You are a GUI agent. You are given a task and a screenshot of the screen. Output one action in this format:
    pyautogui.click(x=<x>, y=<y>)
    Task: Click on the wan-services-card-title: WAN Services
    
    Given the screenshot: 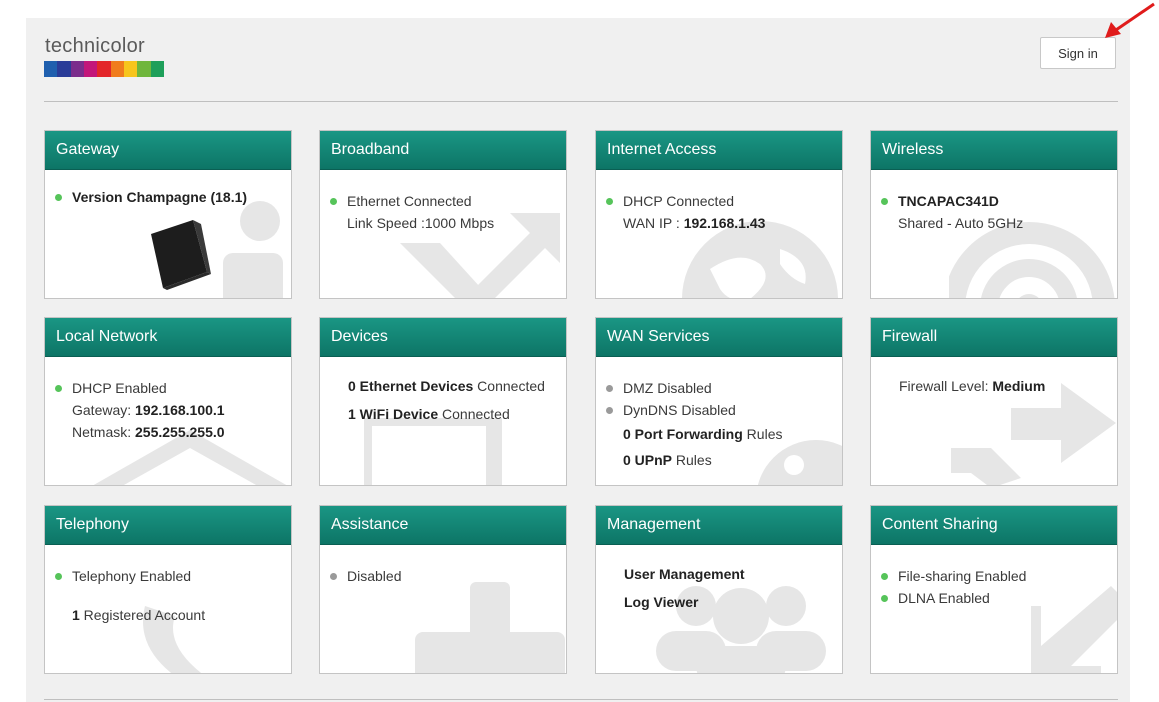 What is the action you would take?
    pyautogui.click(x=719, y=337)
    